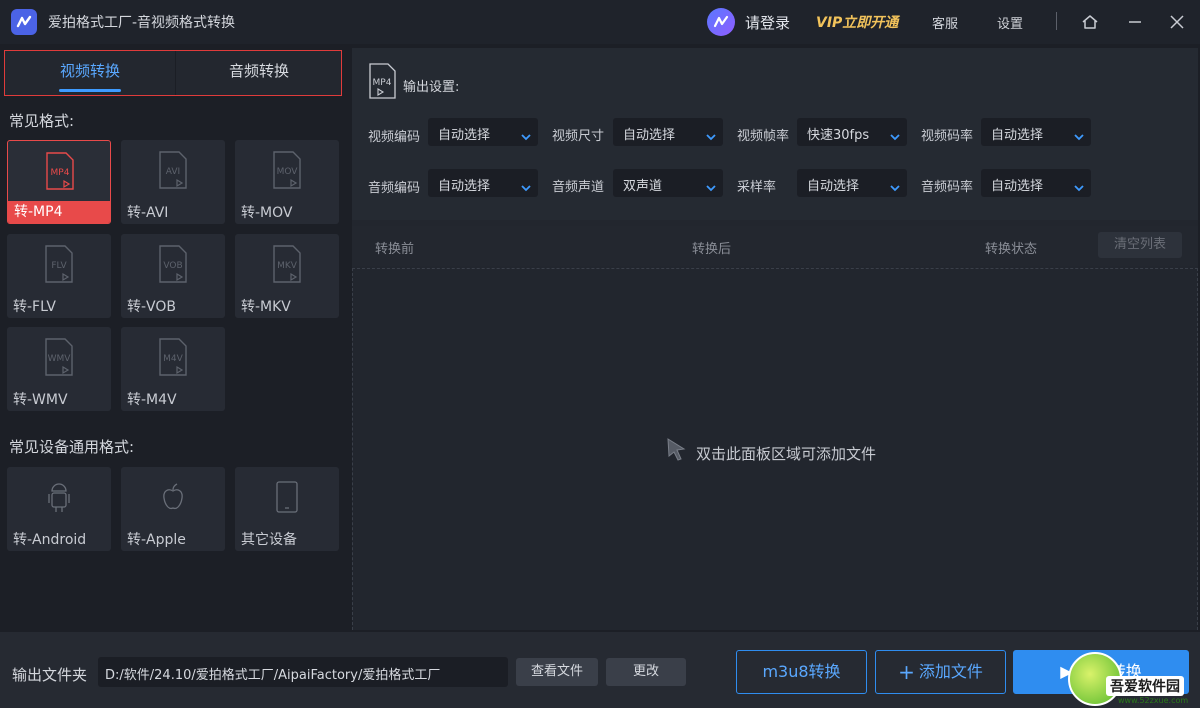  Describe the element at coordinates (721, 22) in the screenshot. I see `user-avatar-icon` at that location.